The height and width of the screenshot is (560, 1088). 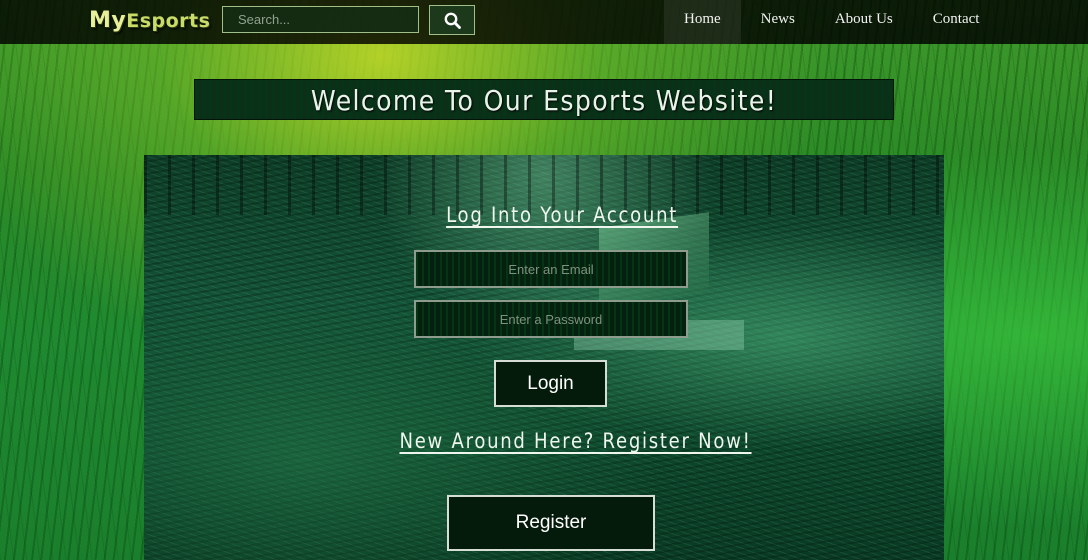 What do you see at coordinates (551, 319) in the screenshot?
I see `password-field` at bounding box center [551, 319].